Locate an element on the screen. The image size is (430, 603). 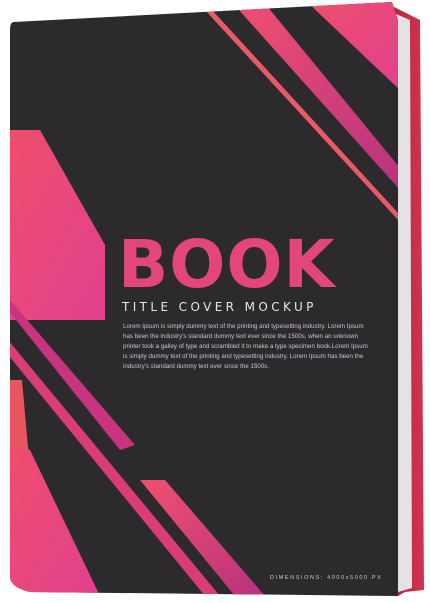
dimensions-label: DIMENSIONS: 4000x5000 PX is located at coordinates (326, 578).